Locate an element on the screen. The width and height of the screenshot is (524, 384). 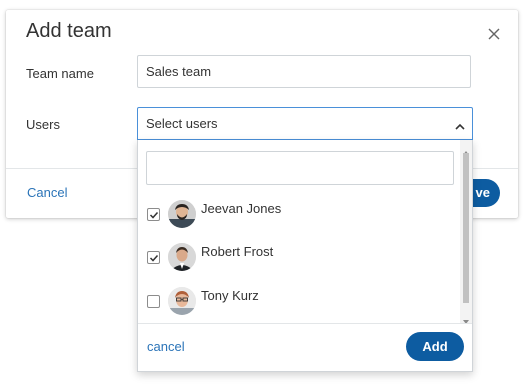
scroll-down-arrow-icon is located at coordinates (466, 318).